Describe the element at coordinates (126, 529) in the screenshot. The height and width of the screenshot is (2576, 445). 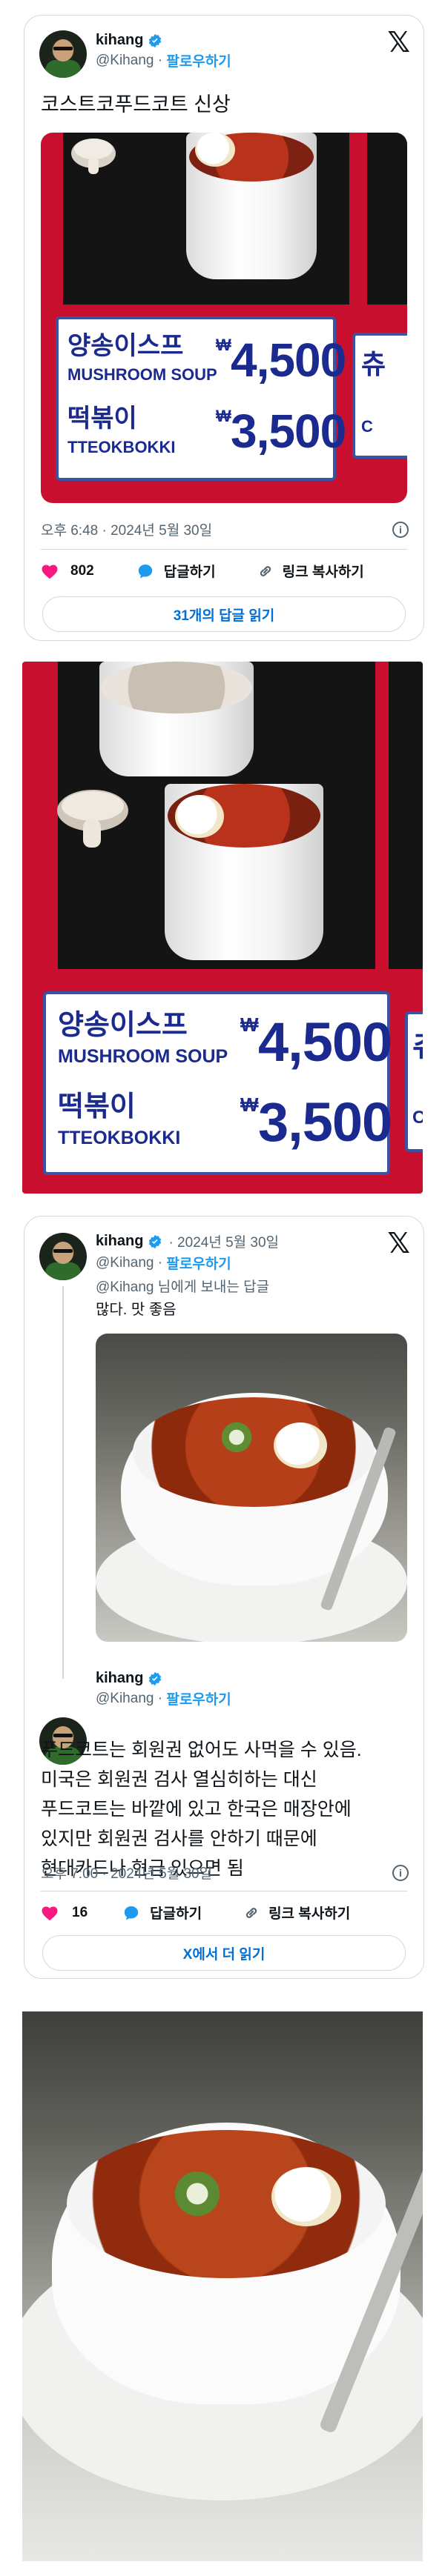
I see `timestamp: 오후 6:48 · 2024년 5월 30일` at that location.